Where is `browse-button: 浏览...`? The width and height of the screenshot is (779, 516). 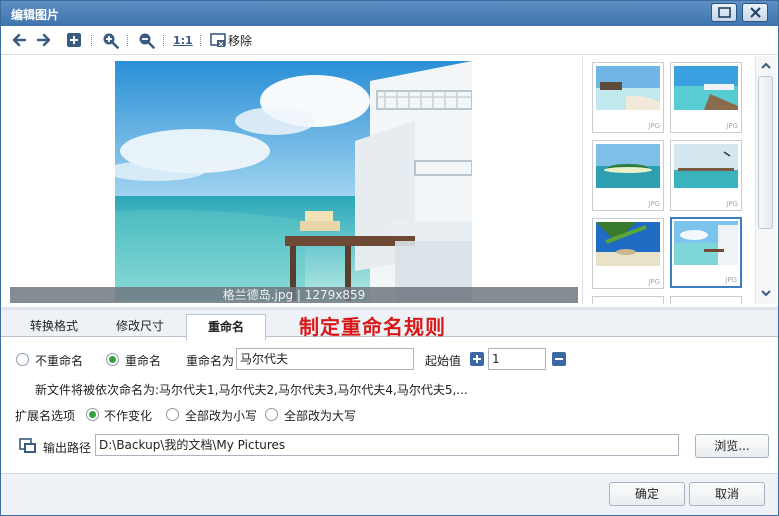 browse-button: 浏览... is located at coordinates (732, 446).